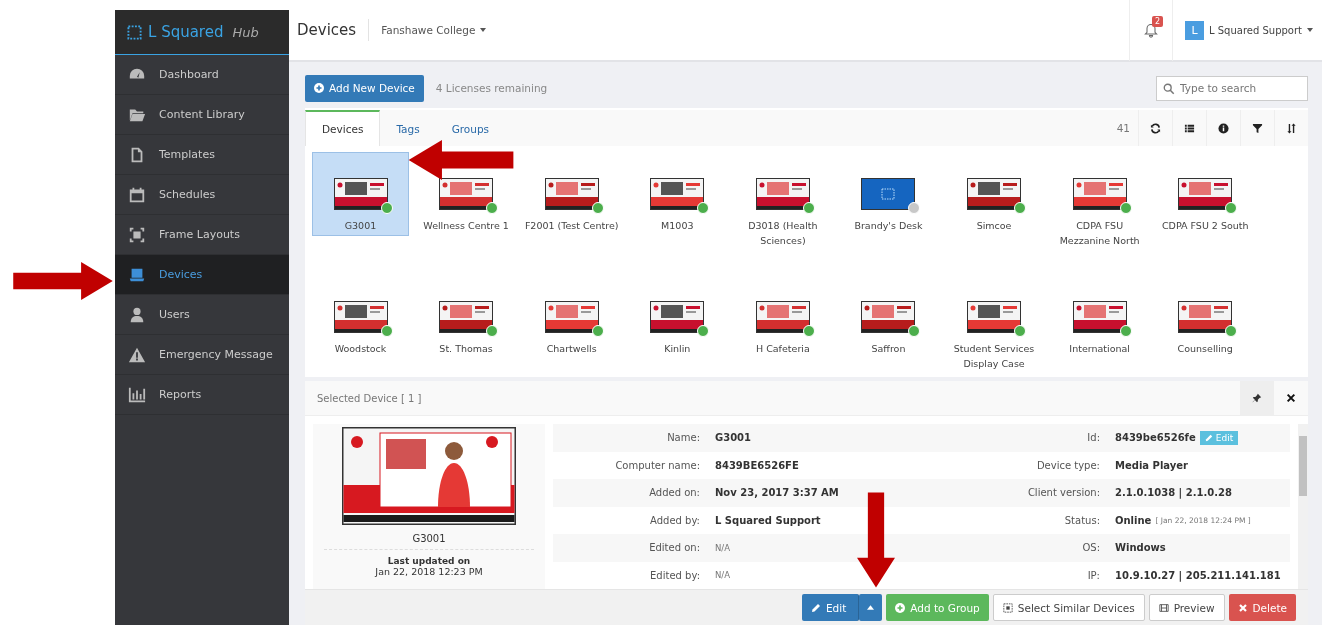 The width and height of the screenshot is (1322, 625). Describe the element at coordinates (1155, 438) in the screenshot. I see `field-value: 8439be6526fe` at that location.